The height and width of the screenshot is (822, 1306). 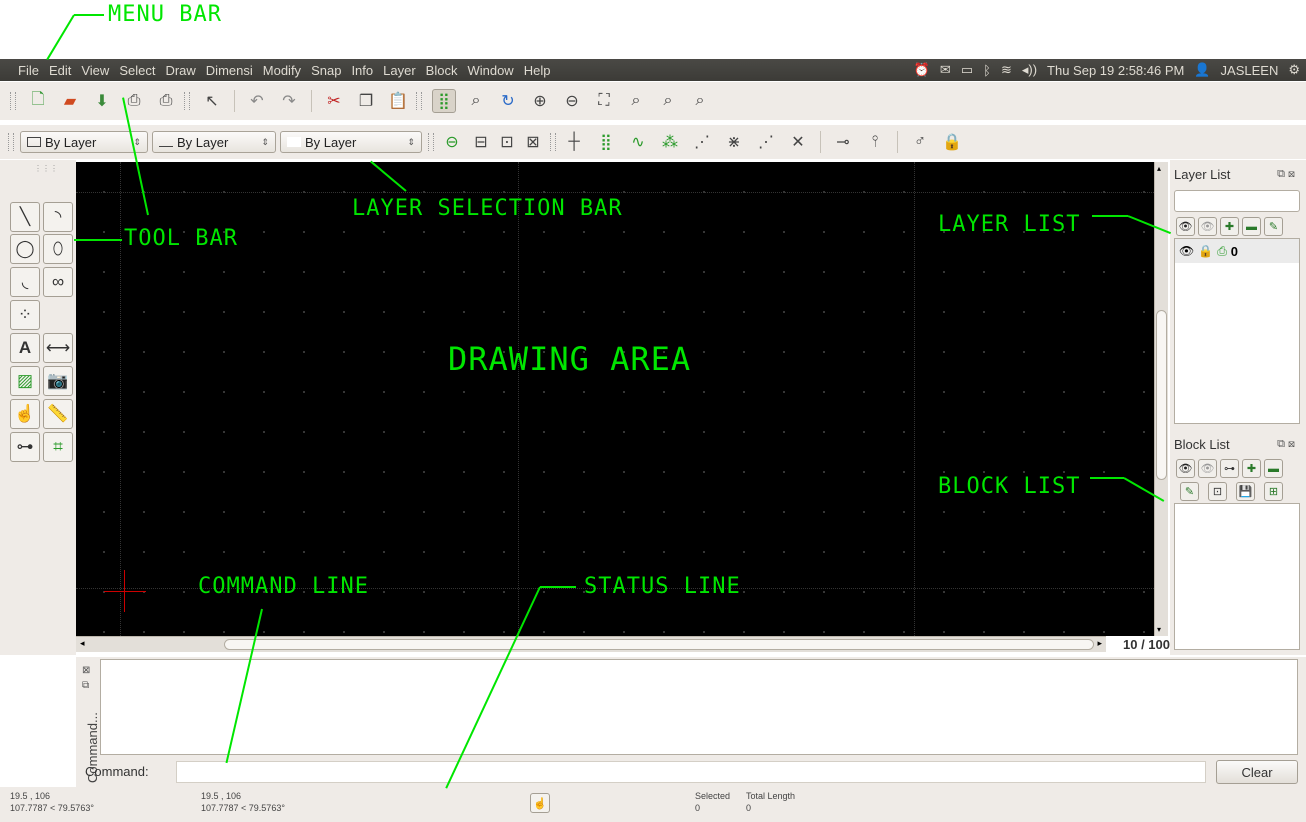 I want to click on zoom-in-icon: ⊕, so click(x=540, y=101).